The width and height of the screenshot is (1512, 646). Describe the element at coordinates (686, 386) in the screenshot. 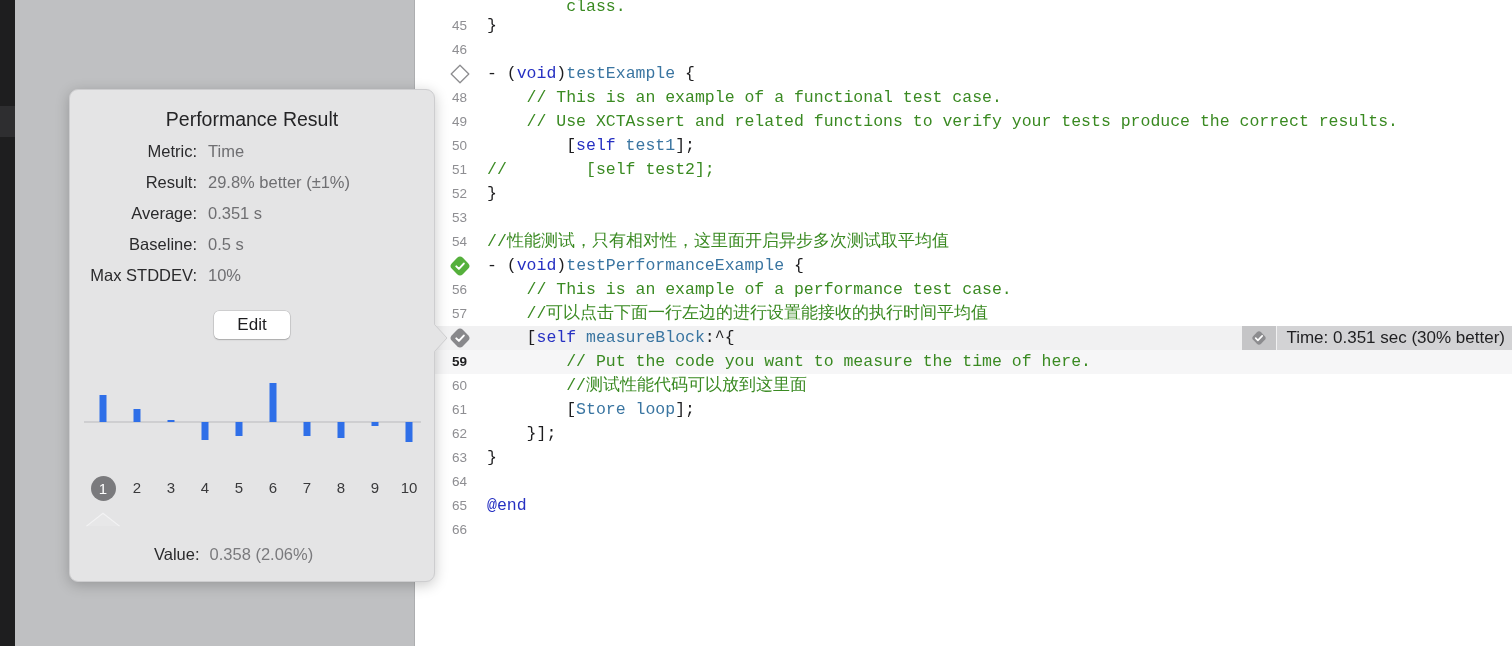

I see `code-line: //测试性能代码可以放到这里面` at that location.